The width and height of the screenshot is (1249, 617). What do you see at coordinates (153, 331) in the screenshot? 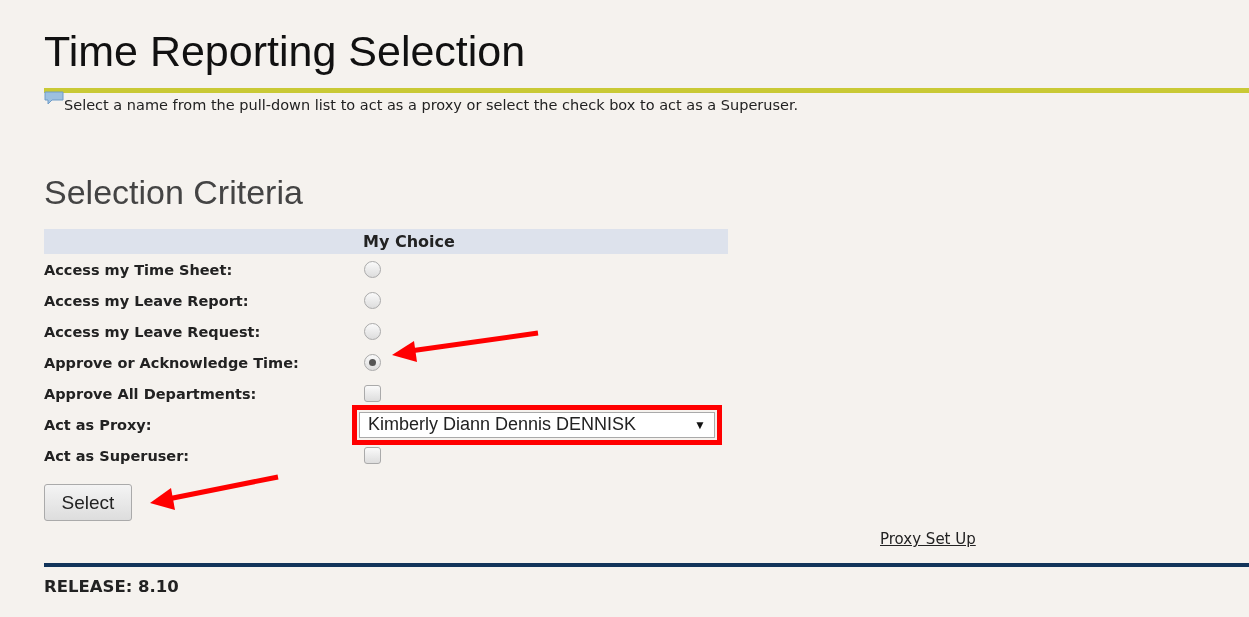
I see `row-label: Access my Leave Request:` at bounding box center [153, 331].